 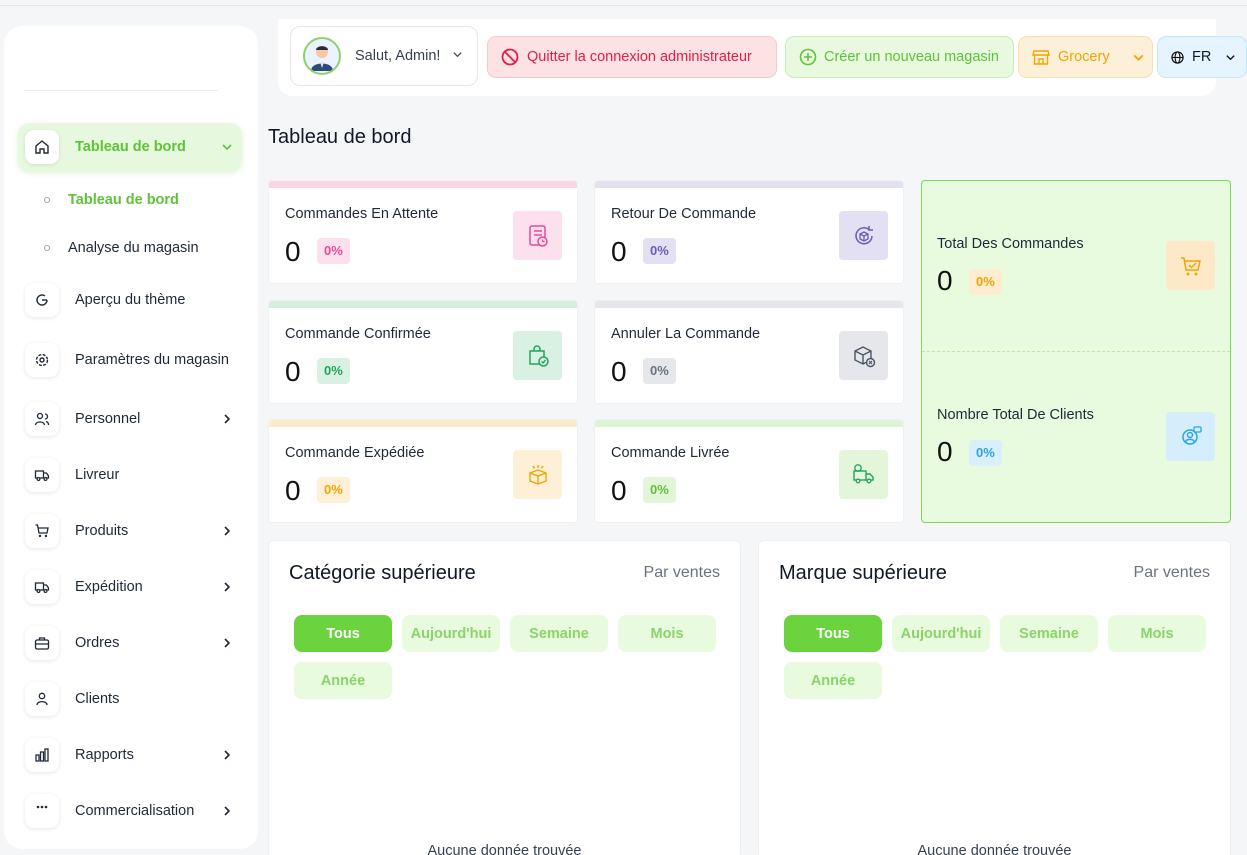 I want to click on sidebar-subitem-store-analysis: Analyse du magasin, so click(x=121, y=248).